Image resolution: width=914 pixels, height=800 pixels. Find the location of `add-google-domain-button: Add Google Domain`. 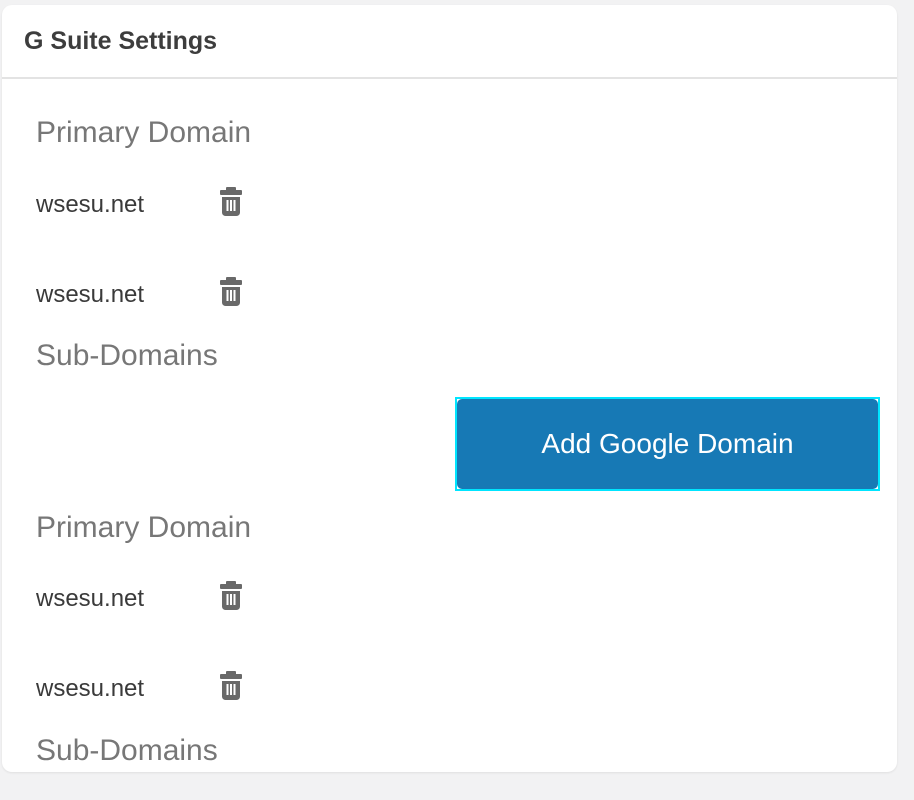

add-google-domain-button: Add Google Domain is located at coordinates (667, 444).